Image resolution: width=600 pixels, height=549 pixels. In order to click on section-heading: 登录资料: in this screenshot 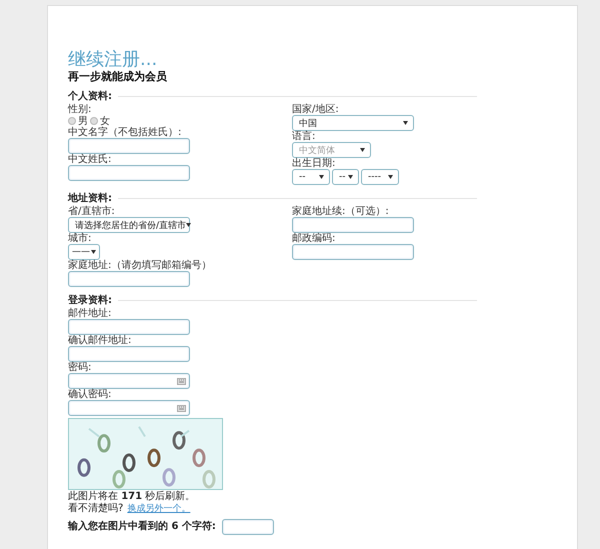, I will do `click(90, 300)`.